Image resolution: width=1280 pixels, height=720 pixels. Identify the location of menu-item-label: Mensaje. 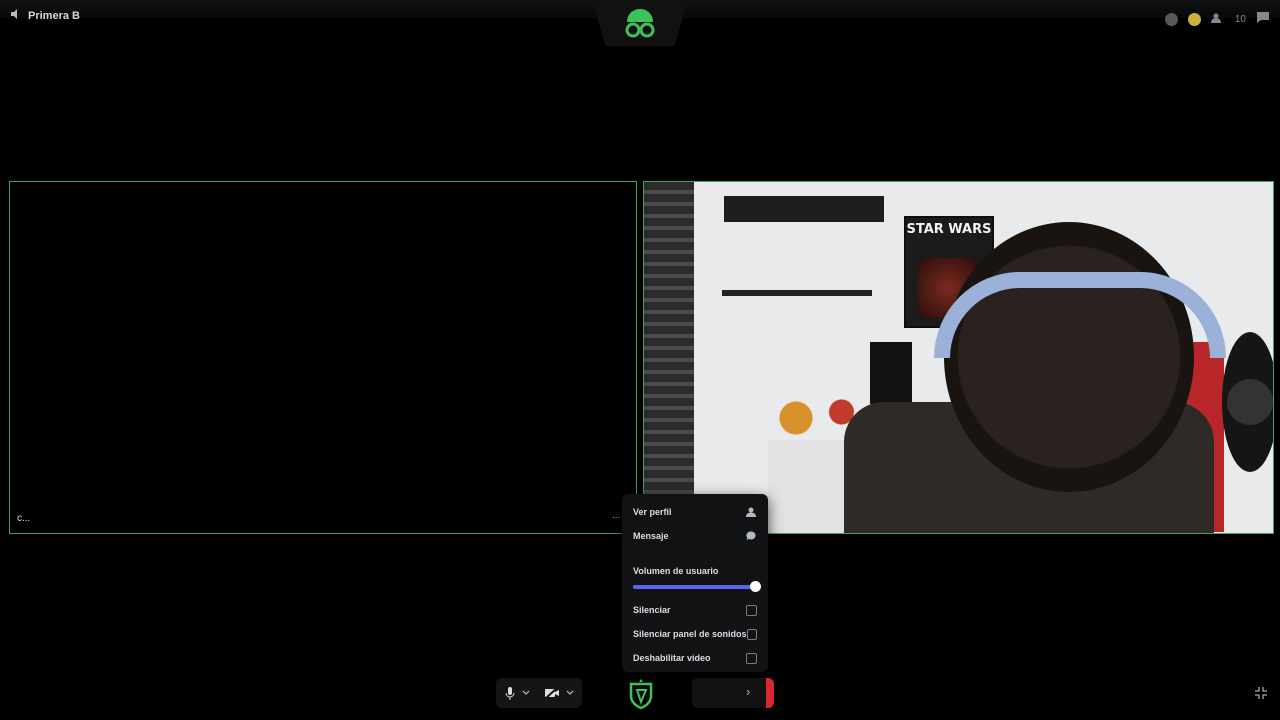
(651, 536).